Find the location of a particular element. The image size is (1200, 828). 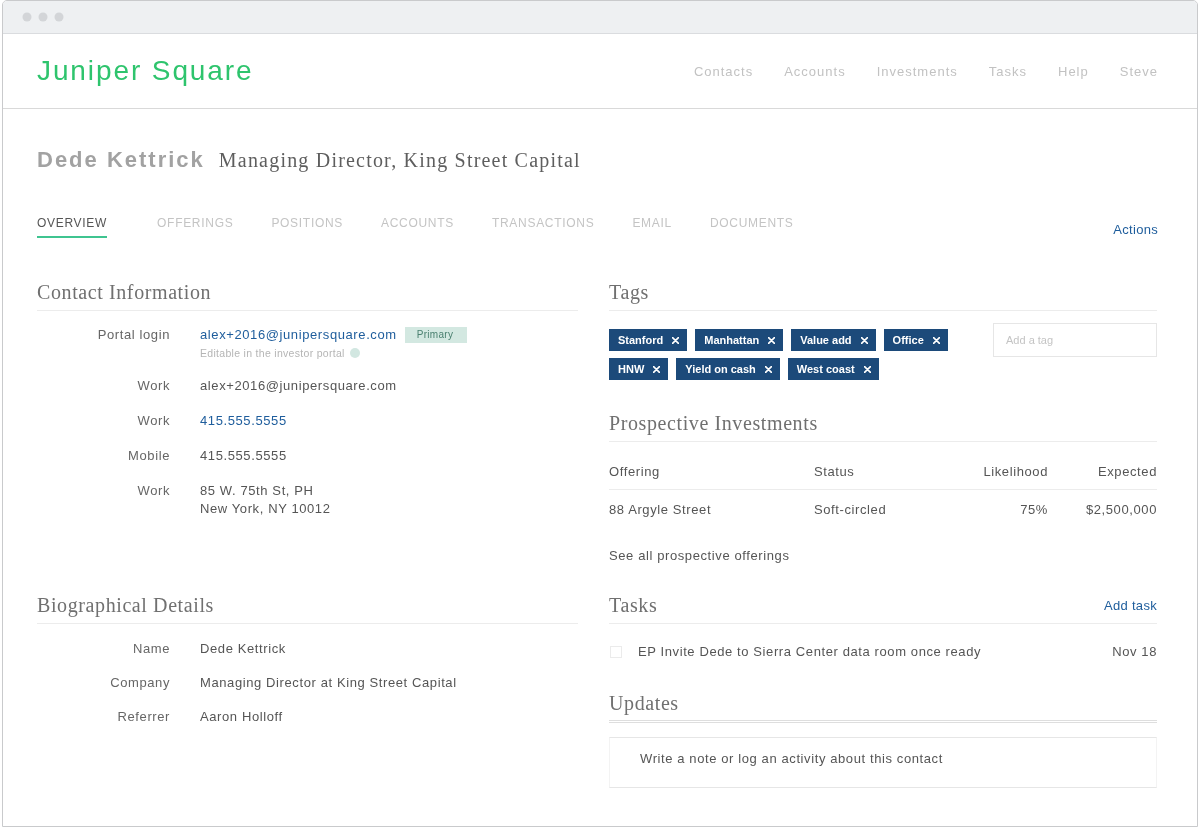

column-header: Offering is located at coordinates (635, 472).